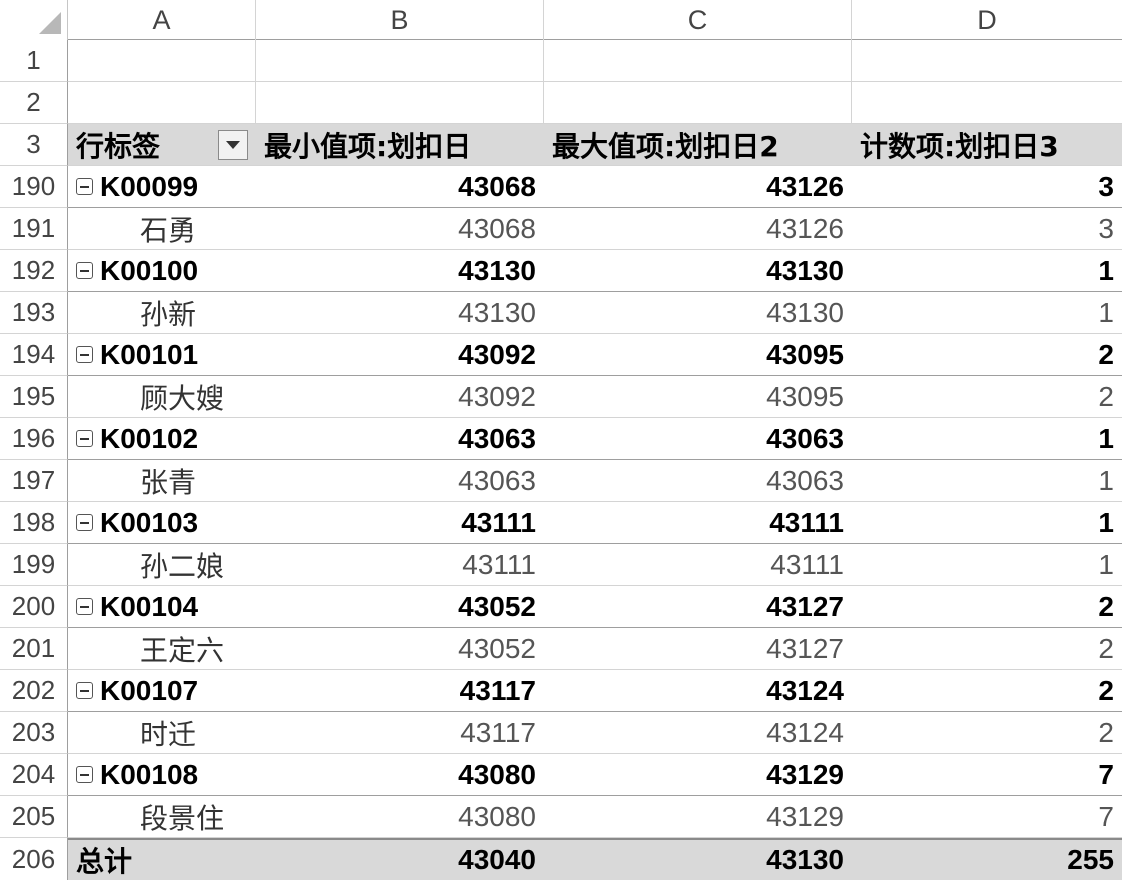 This screenshot has height=884, width=1122. Describe the element at coordinates (987, 20) in the screenshot. I see `column-header-d: D` at that location.